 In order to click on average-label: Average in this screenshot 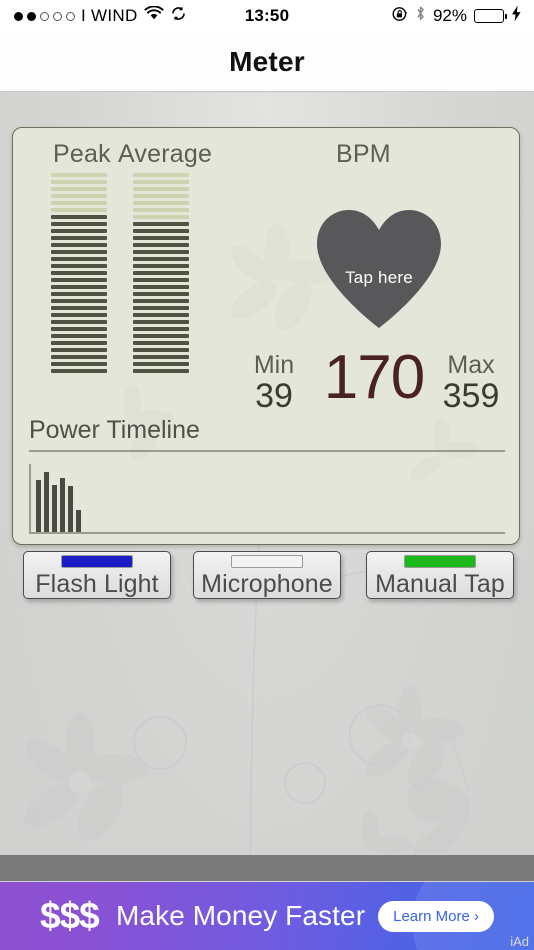, I will do `click(165, 154)`.